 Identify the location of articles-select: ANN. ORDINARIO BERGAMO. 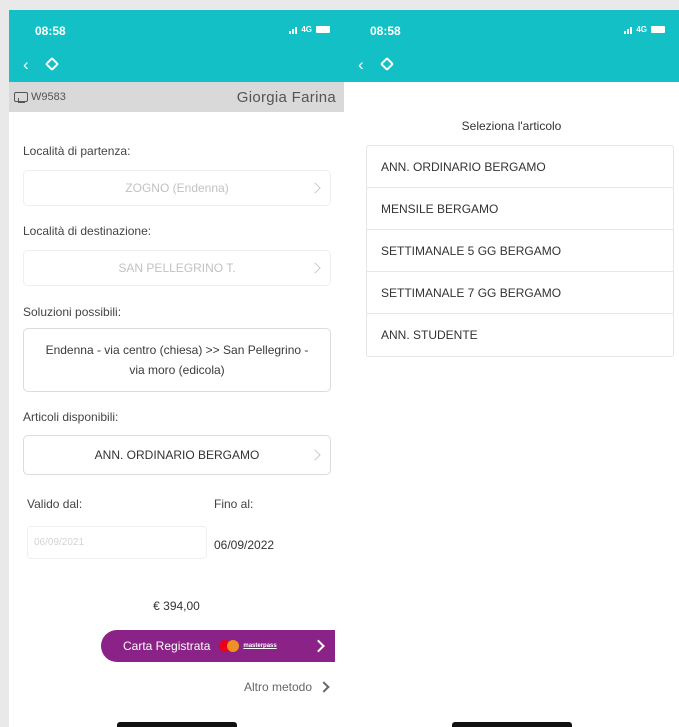
(177, 455).